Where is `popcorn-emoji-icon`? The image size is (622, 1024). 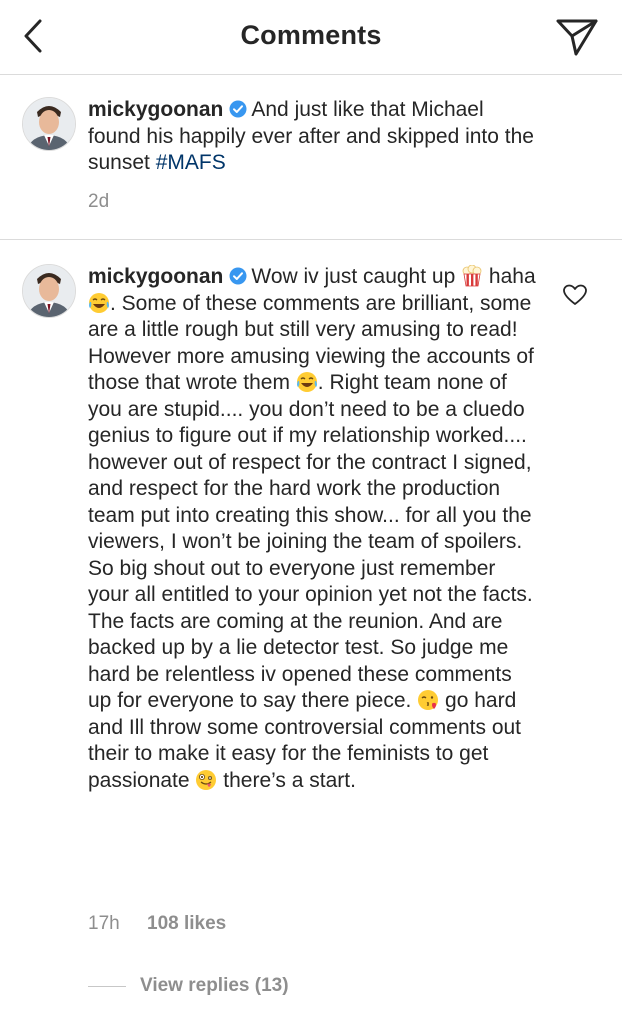 popcorn-emoji-icon is located at coordinates (472, 276).